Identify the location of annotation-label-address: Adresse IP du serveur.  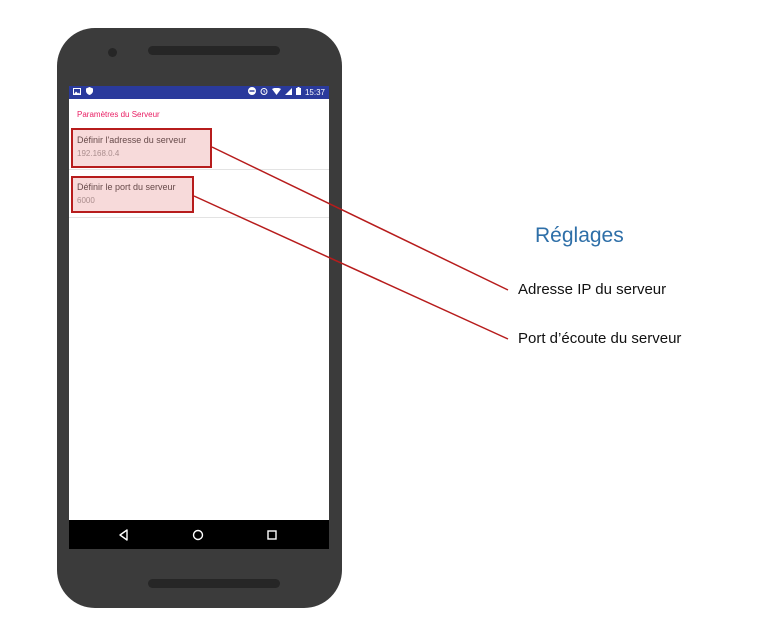
(592, 289).